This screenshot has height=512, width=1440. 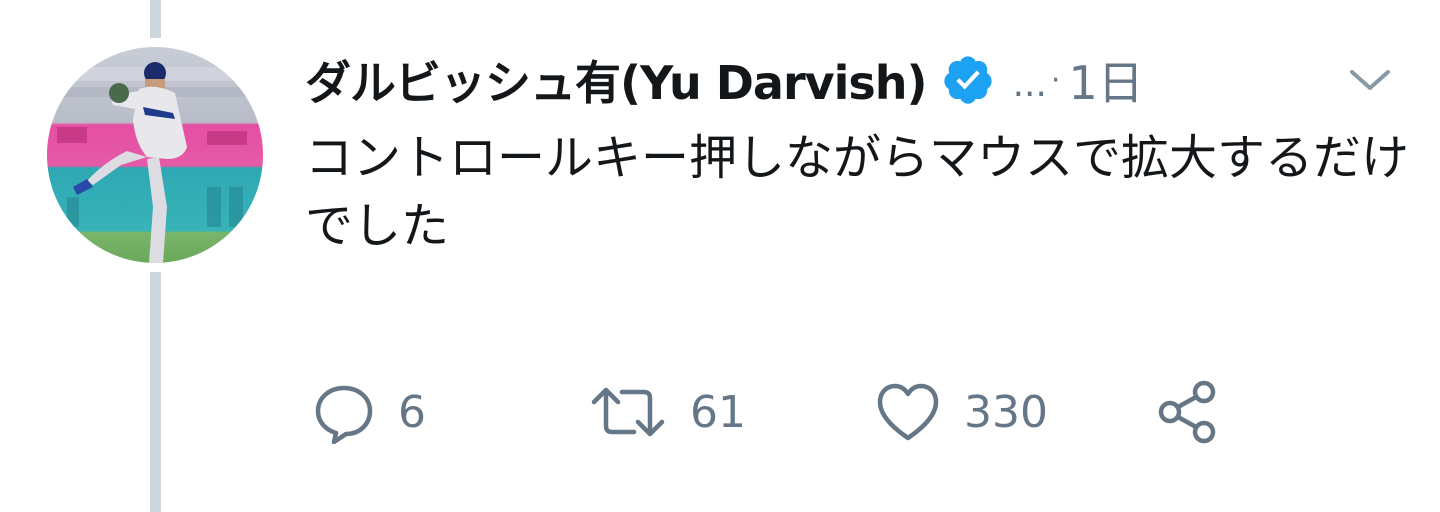 What do you see at coordinates (412, 412) in the screenshot?
I see `reply-count: 6` at bounding box center [412, 412].